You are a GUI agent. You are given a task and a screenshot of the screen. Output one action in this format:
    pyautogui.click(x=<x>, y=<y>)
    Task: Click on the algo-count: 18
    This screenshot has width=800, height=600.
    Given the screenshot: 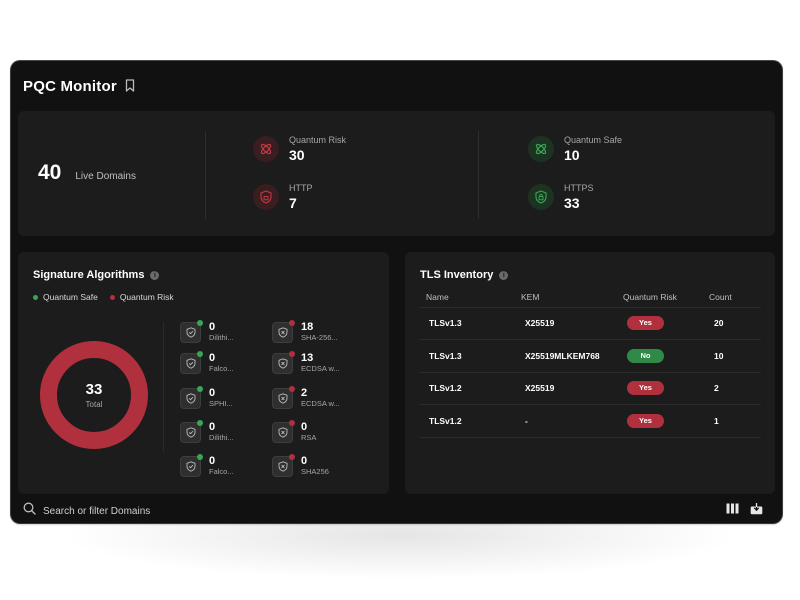 What is the action you would take?
    pyautogui.click(x=307, y=327)
    